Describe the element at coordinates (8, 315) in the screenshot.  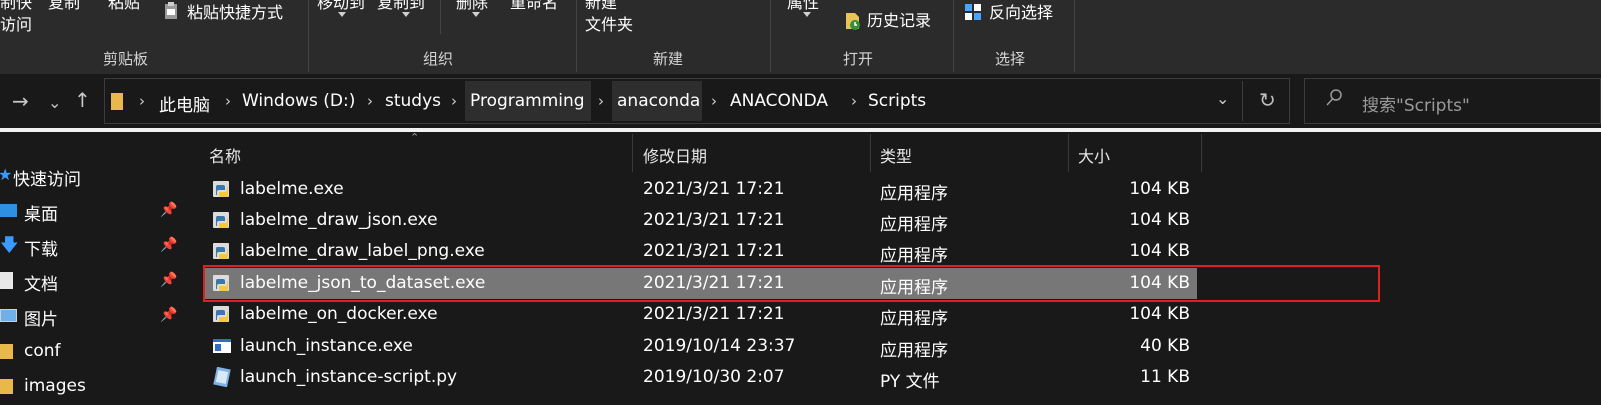
I see `picture-icon` at that location.